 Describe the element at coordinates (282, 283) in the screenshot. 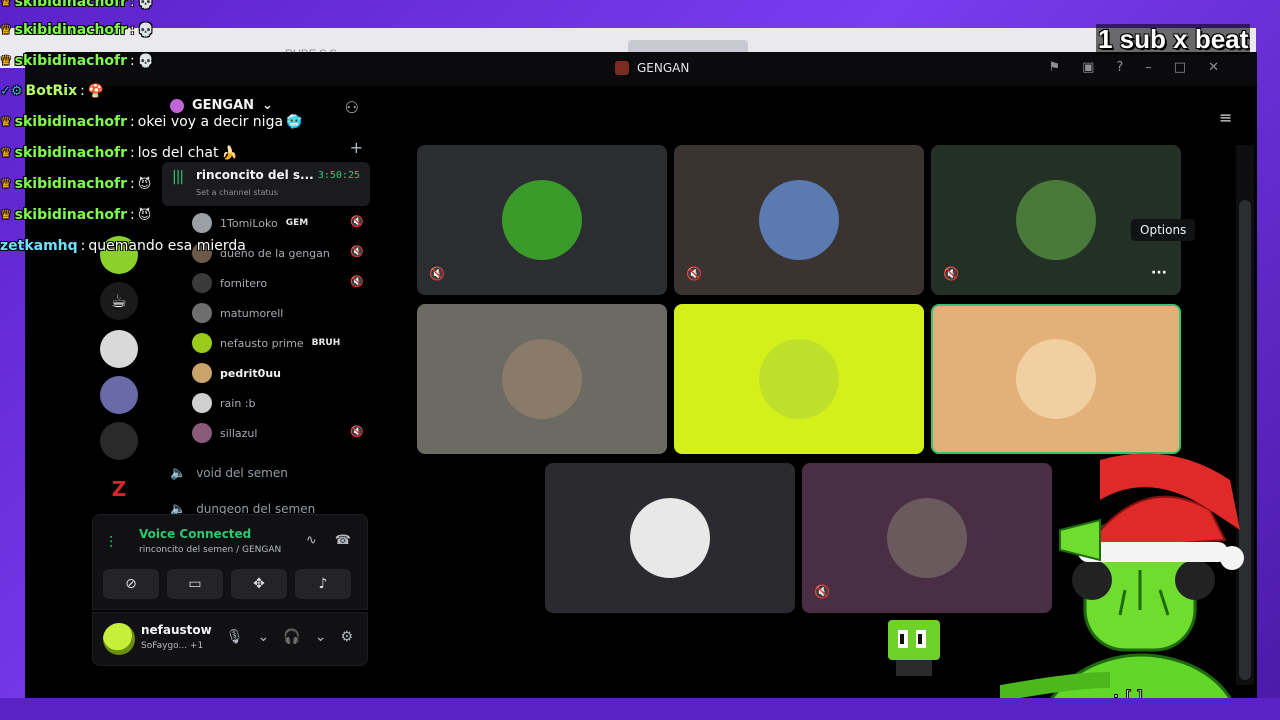

I see `voice-member: fornitero 🔇` at that location.